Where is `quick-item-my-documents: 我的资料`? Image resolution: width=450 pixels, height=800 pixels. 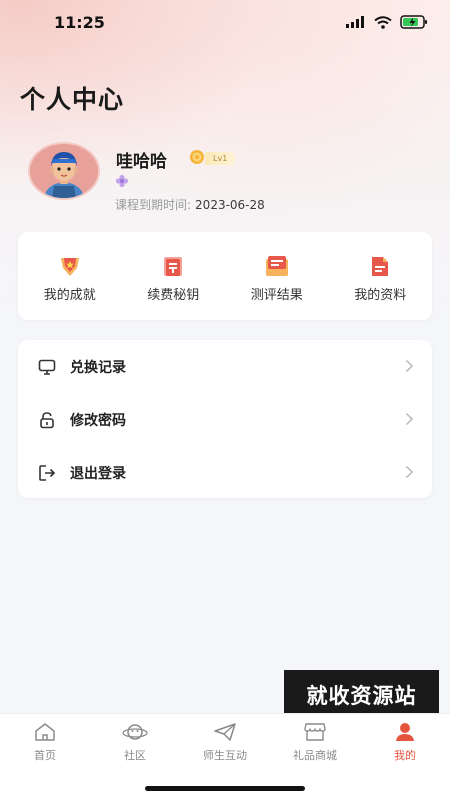
quick-item-my-documents: 我的资料 is located at coordinates (381, 276).